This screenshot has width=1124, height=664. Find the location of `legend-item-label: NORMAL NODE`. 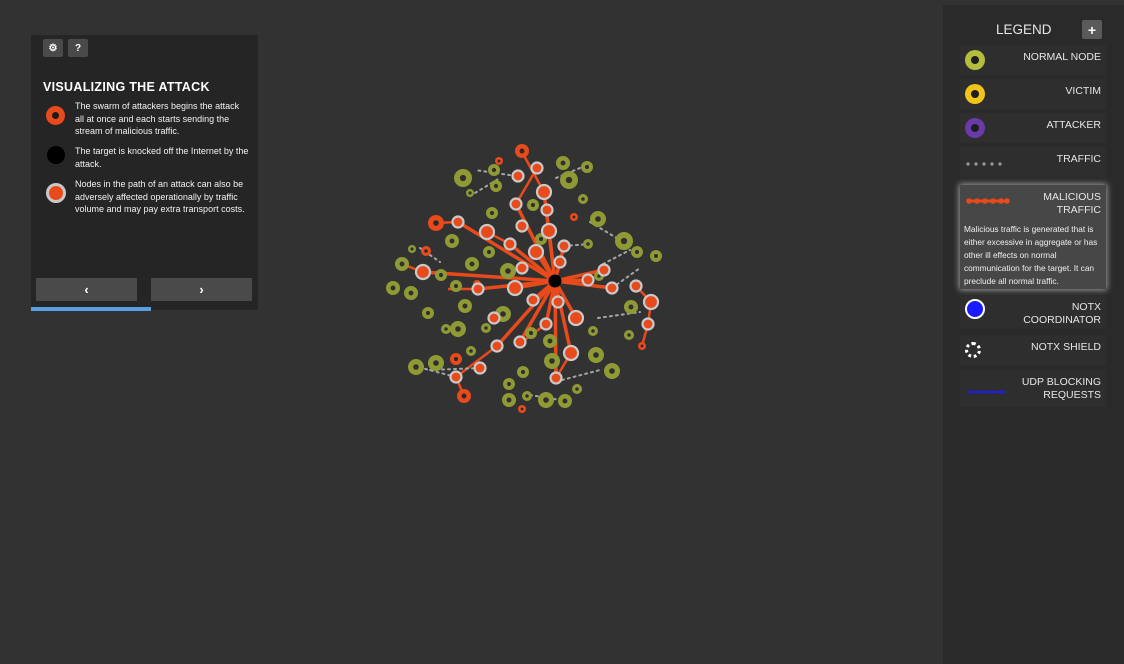

legend-item-label: NORMAL NODE is located at coordinates (1062, 57).